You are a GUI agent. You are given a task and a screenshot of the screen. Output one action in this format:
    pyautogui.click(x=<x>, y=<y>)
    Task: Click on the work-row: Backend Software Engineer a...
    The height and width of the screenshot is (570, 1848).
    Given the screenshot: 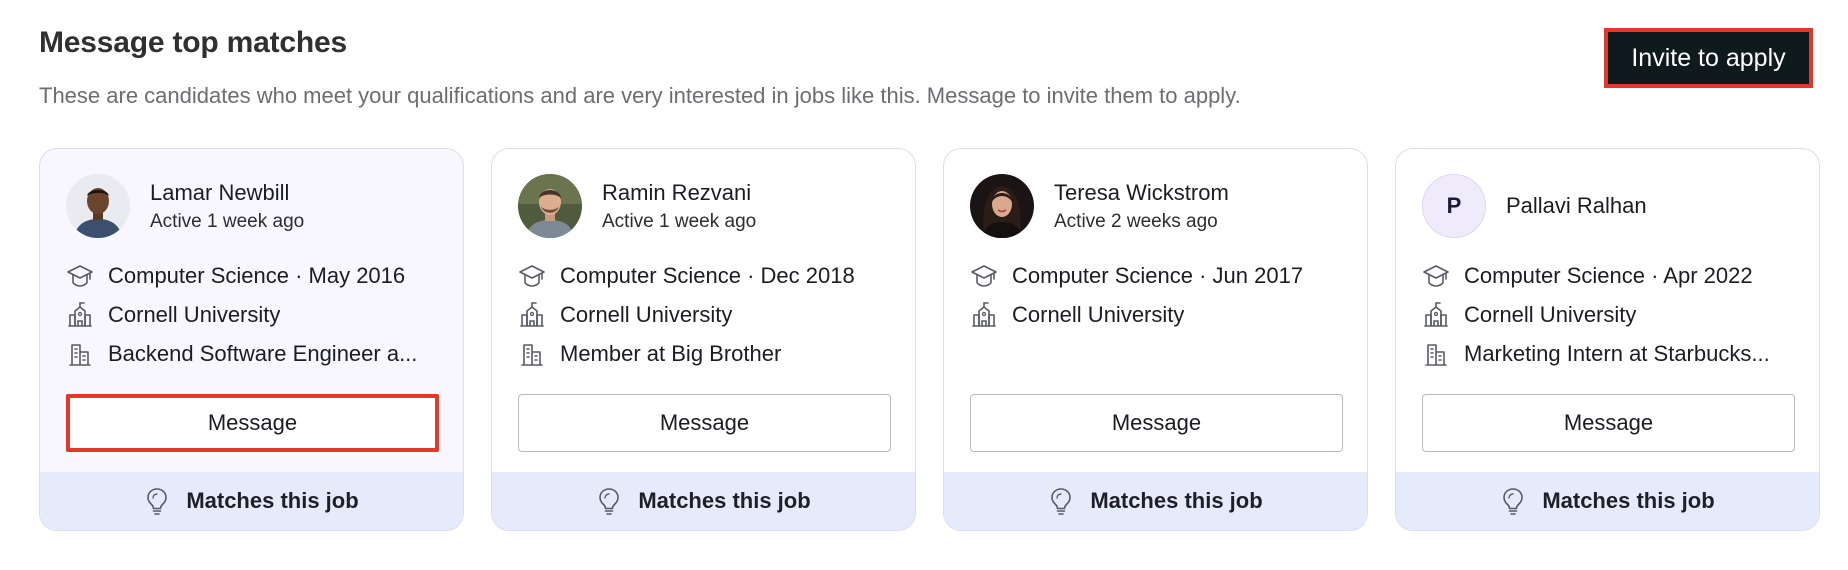 What is the action you would take?
    pyautogui.click(x=241, y=353)
    